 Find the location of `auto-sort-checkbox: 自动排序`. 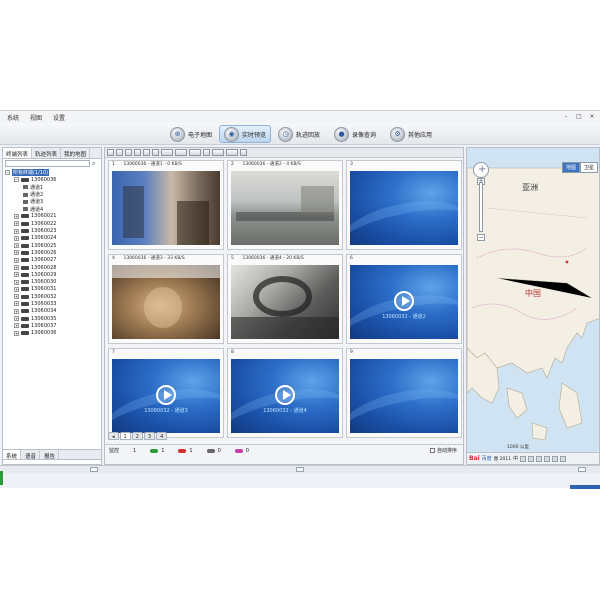

auto-sort-checkbox: 自动排序 is located at coordinates (443, 450).